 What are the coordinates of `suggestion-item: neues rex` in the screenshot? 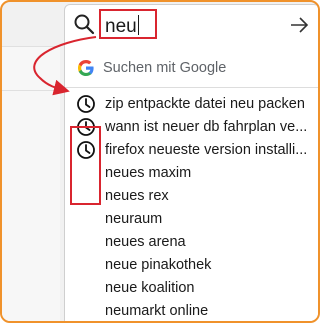 It's located at (191, 196).